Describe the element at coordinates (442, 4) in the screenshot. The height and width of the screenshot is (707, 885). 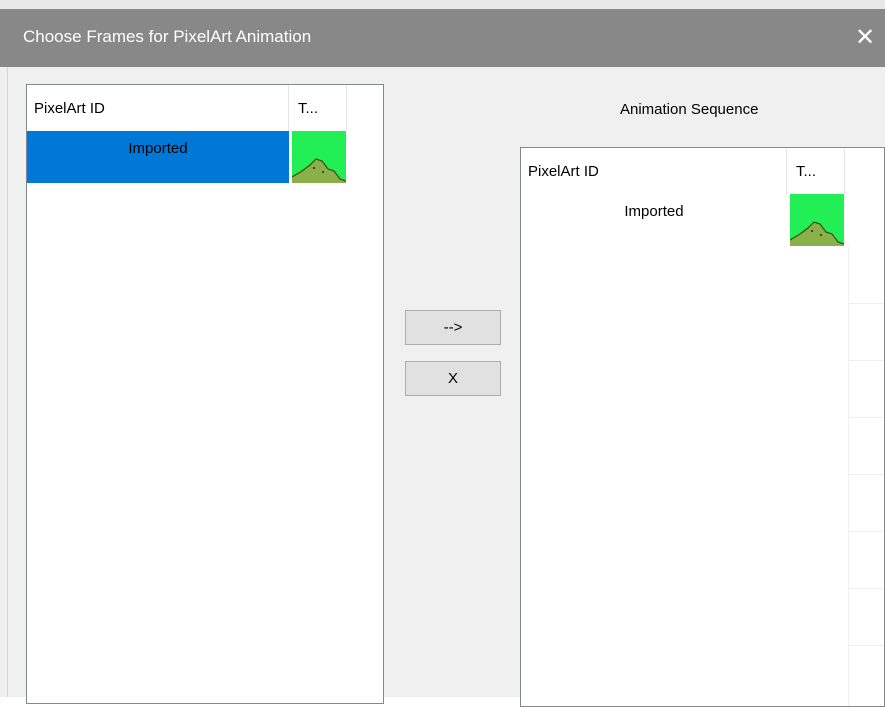
I see `desktop-background` at that location.